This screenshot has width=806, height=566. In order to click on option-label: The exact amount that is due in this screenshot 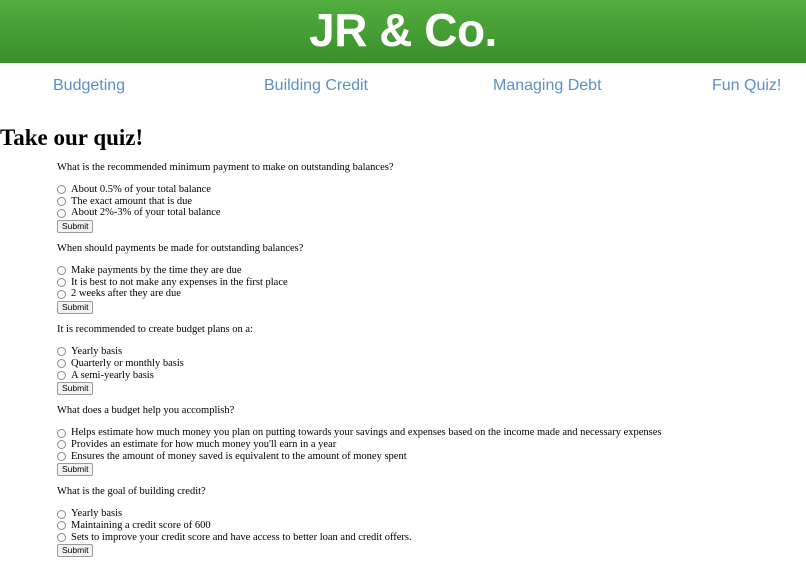, I will do `click(132, 201)`.